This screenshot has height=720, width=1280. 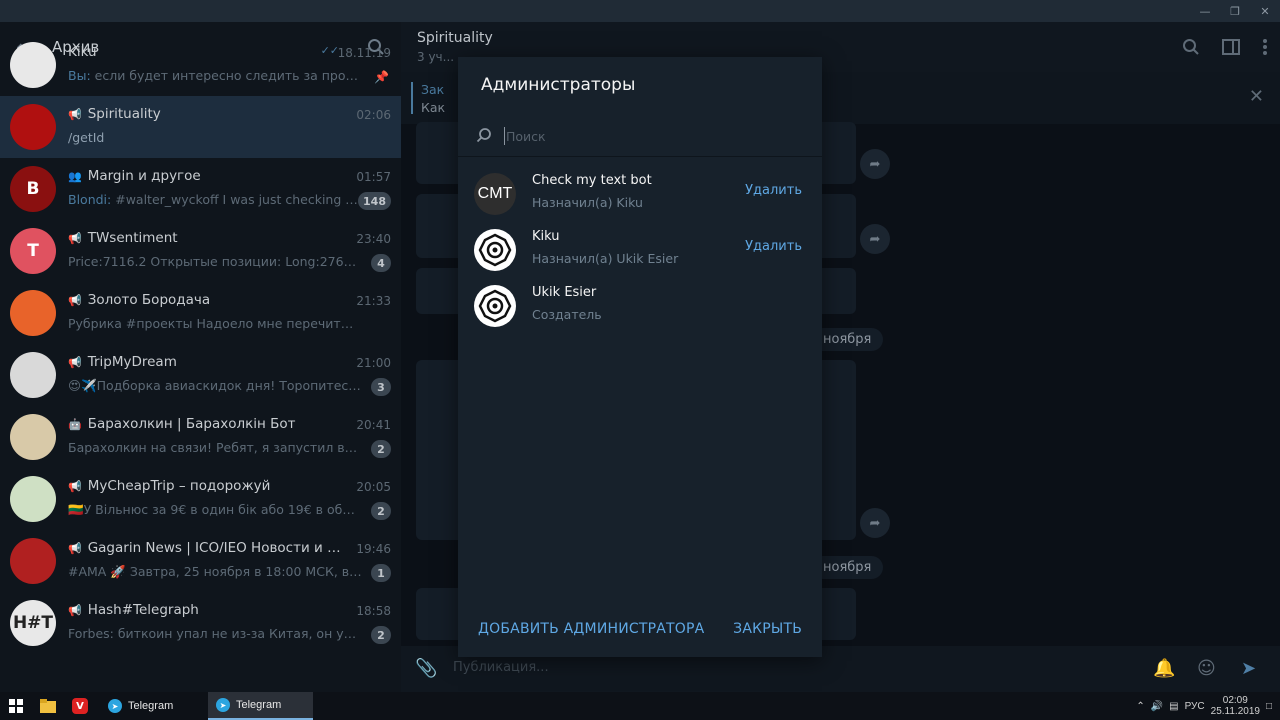 What do you see at coordinates (1195, 706) in the screenshot?
I see `language-indicator: РУС` at bounding box center [1195, 706].